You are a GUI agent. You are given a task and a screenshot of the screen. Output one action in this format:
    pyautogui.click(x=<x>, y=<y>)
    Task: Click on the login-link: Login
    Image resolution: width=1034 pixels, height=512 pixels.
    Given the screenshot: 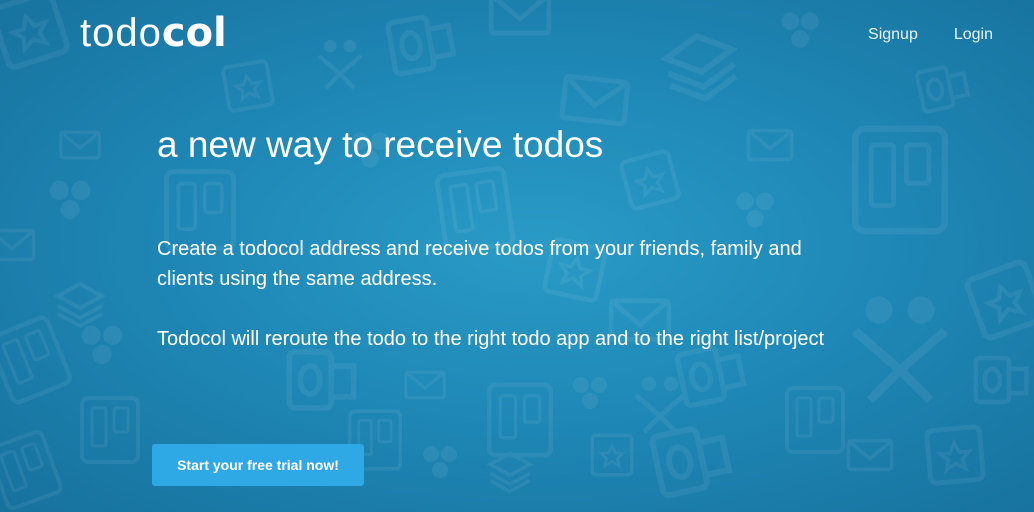 What is the action you would take?
    pyautogui.click(x=973, y=35)
    